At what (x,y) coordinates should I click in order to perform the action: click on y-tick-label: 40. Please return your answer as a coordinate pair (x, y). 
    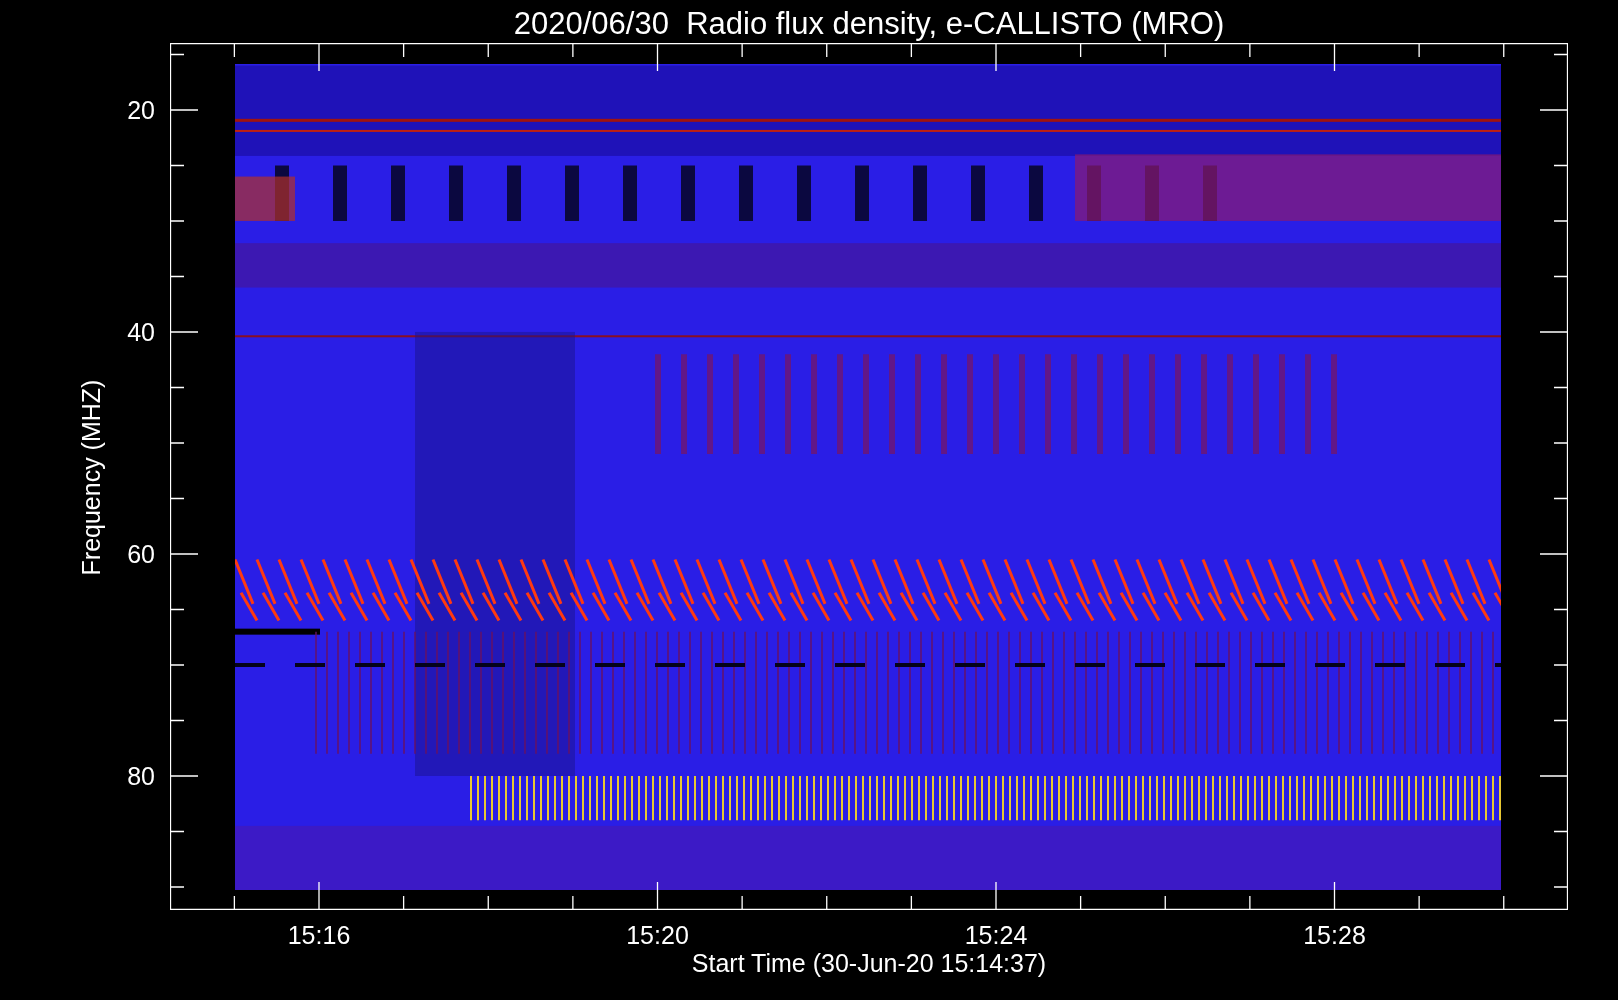
    Looking at the image, I should click on (140, 332).